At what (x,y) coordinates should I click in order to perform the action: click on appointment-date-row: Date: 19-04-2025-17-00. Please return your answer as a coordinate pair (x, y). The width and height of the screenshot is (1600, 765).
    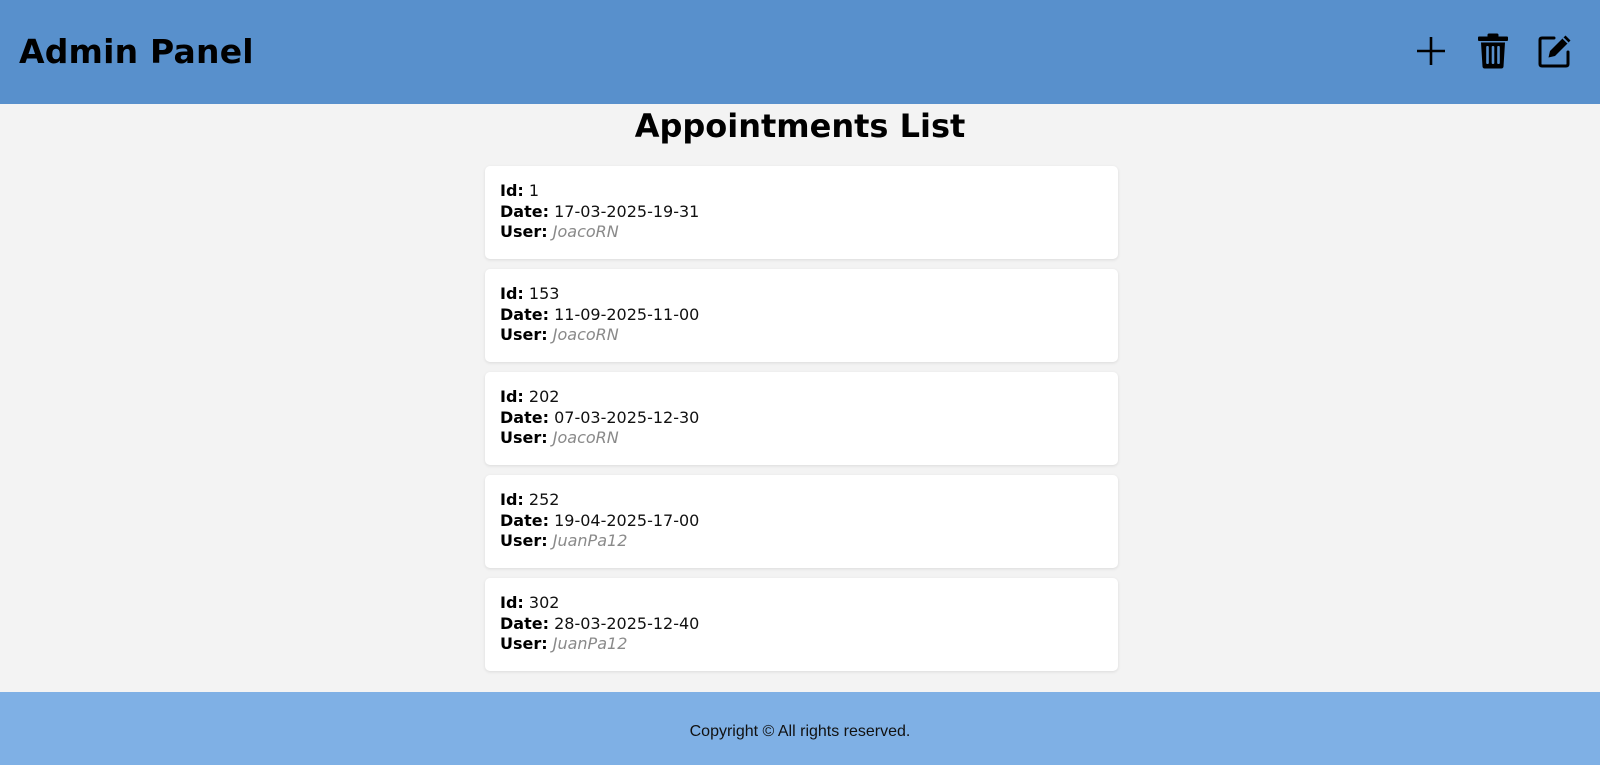
    Looking at the image, I should click on (801, 521).